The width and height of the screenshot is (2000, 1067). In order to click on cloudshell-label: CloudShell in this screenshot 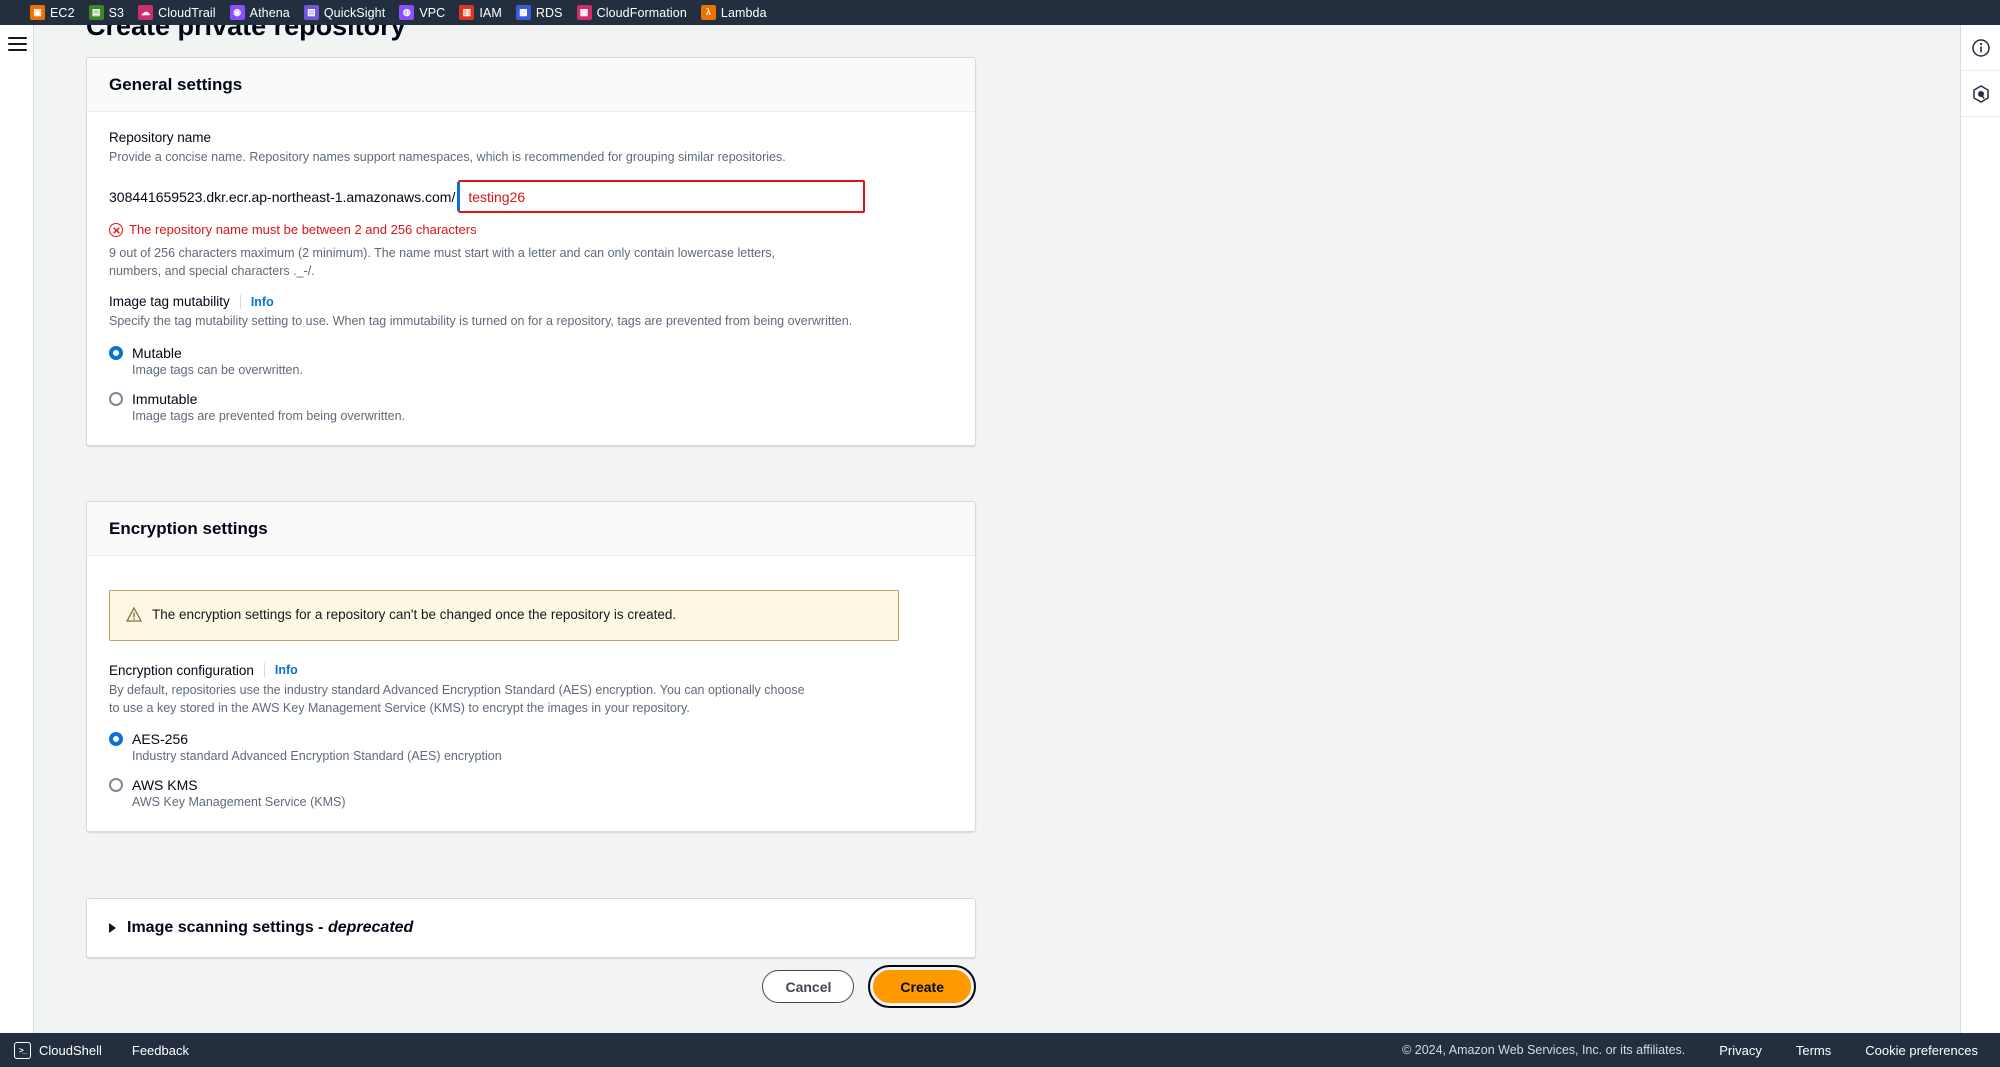, I will do `click(70, 1050)`.